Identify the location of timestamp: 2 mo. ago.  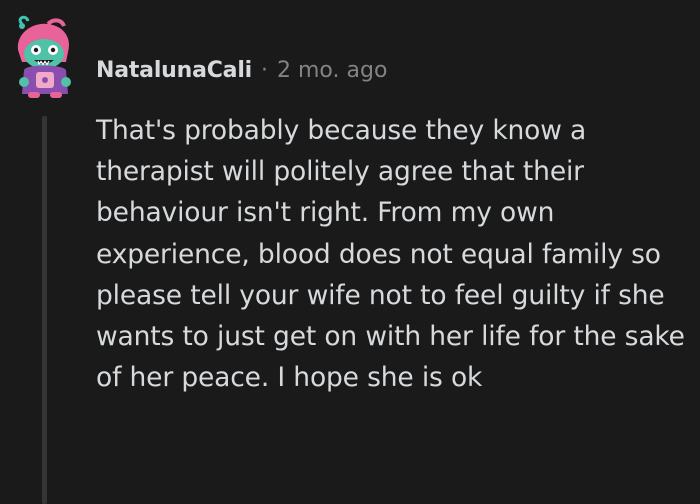
(332, 70).